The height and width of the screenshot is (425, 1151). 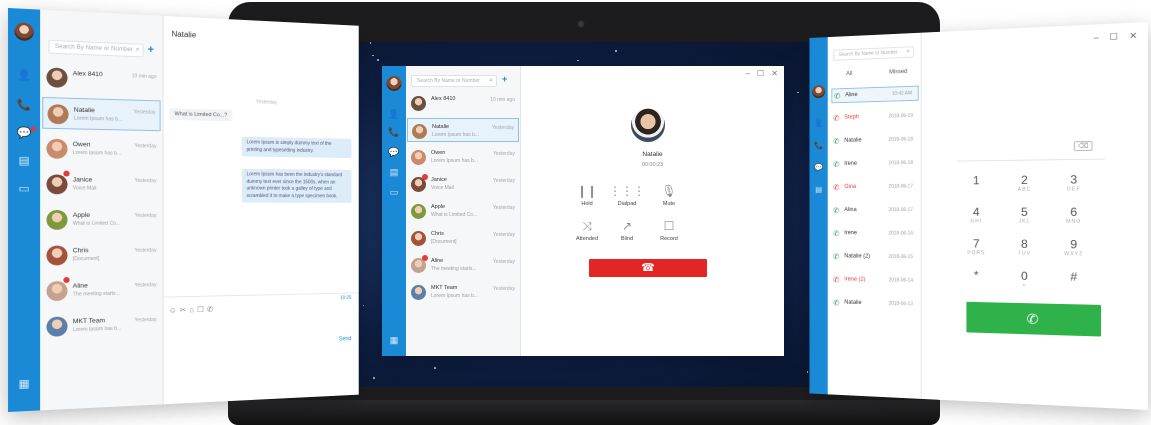 What do you see at coordinates (874, 187) in the screenshot?
I see `call-history-row: ✆ Gina 2018-06-17` at bounding box center [874, 187].